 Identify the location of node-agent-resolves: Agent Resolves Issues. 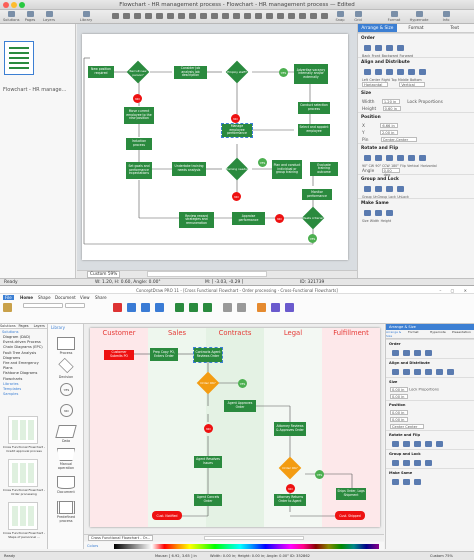
(208, 462).